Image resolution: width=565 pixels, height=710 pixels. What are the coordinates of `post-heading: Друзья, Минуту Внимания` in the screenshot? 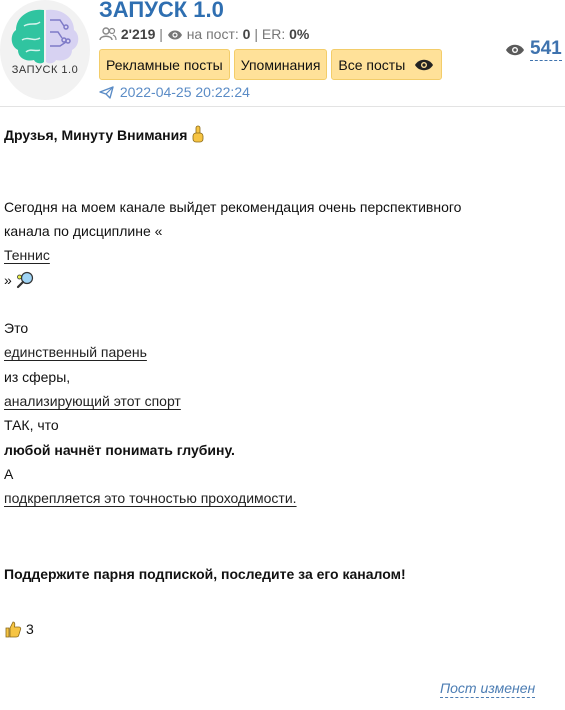 It's located at (104, 134).